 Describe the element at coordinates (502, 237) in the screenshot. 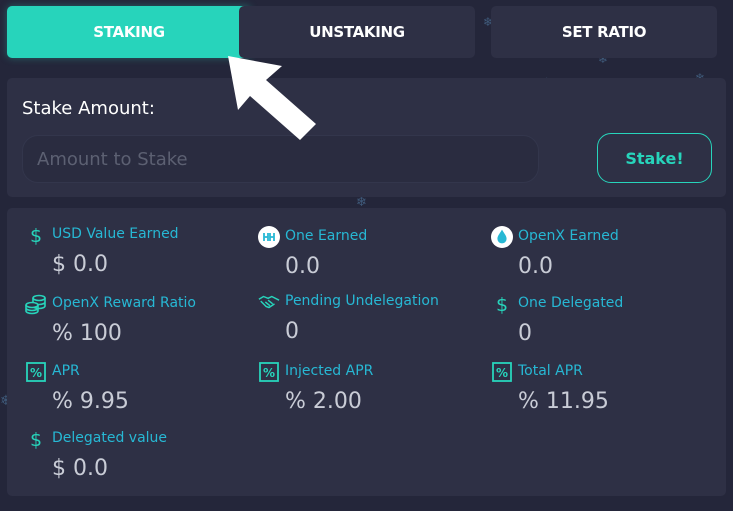

I see `openx-drop-icon` at that location.